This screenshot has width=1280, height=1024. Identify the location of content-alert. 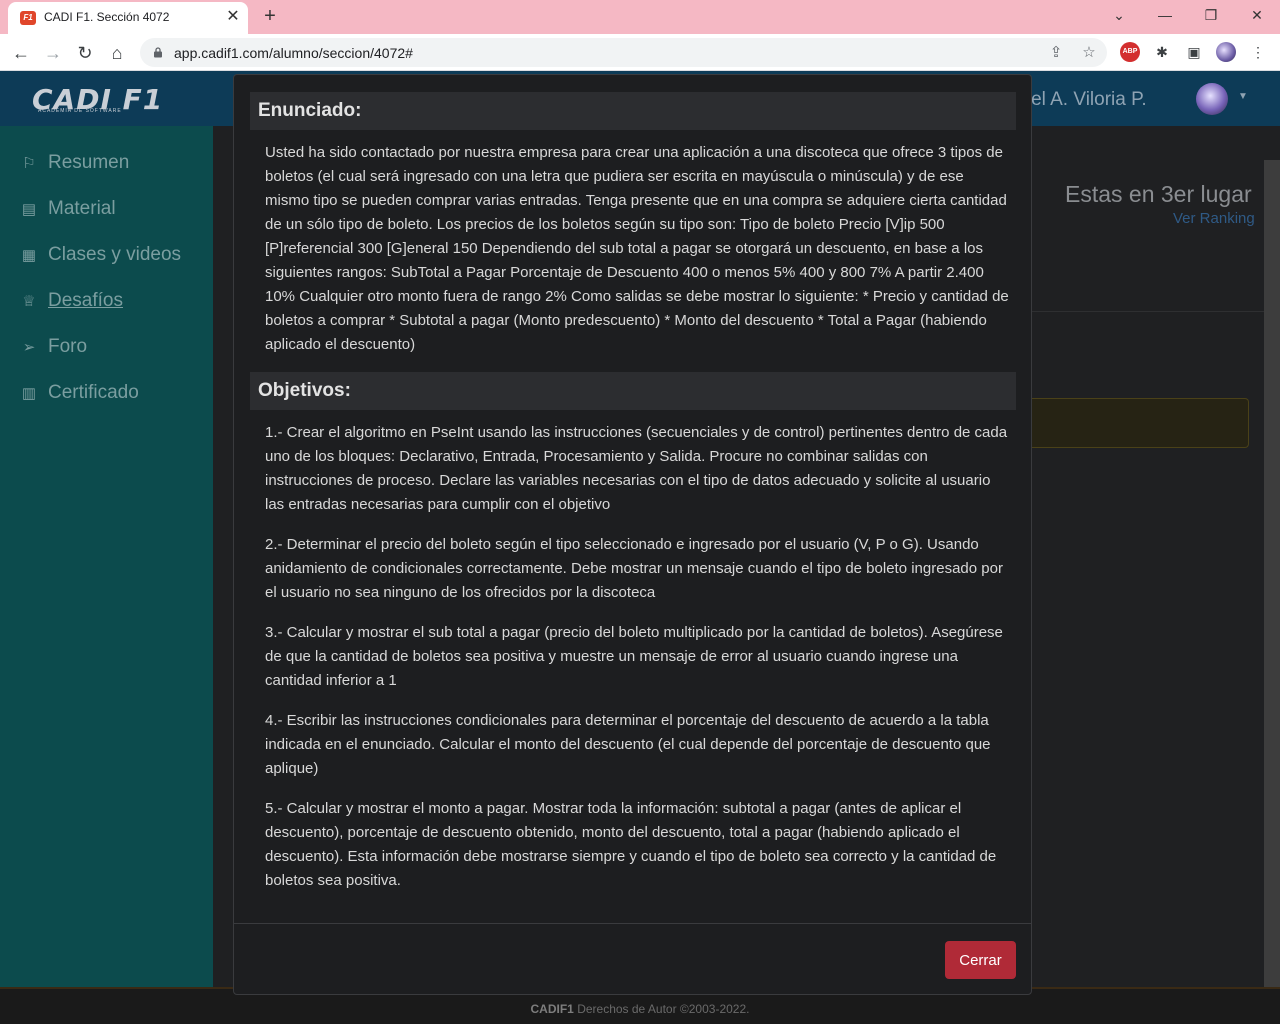
(1140, 423).